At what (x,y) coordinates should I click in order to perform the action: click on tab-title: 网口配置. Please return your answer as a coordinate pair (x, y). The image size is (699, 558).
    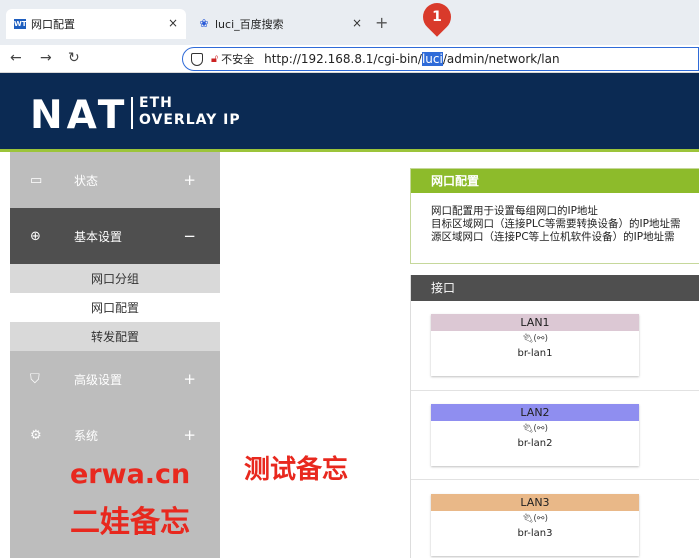
    Looking at the image, I should click on (53, 24).